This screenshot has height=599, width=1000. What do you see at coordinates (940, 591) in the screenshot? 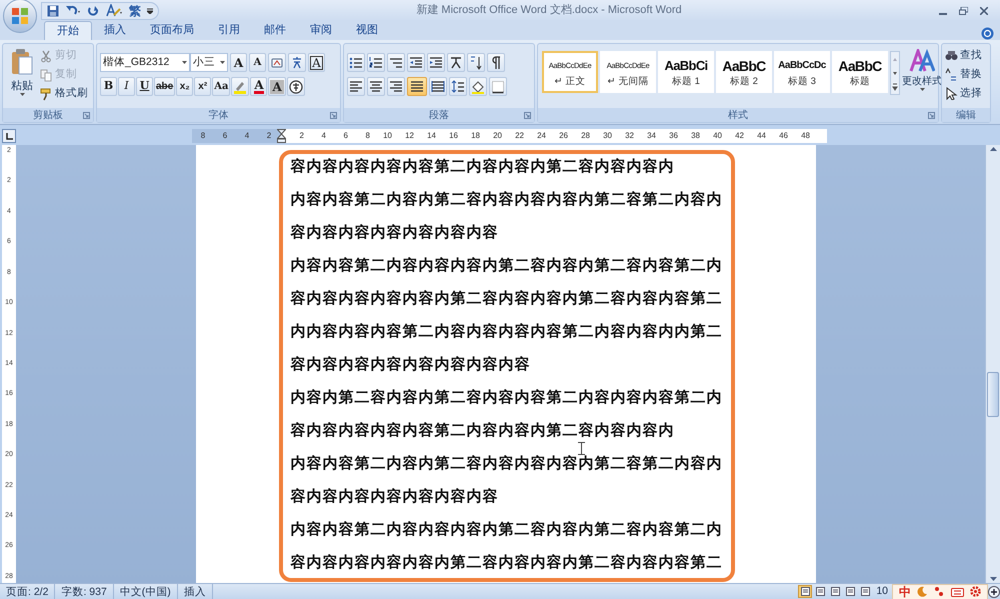
I see `ime-toolbar: 中` at bounding box center [940, 591].